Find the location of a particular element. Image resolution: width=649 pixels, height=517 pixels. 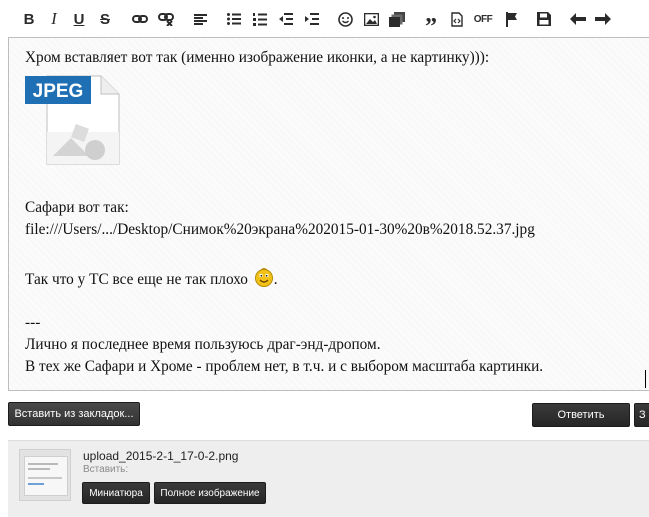

editor-line-ts: Так что у ТС все еще не так плохо . is located at coordinates (151, 278).